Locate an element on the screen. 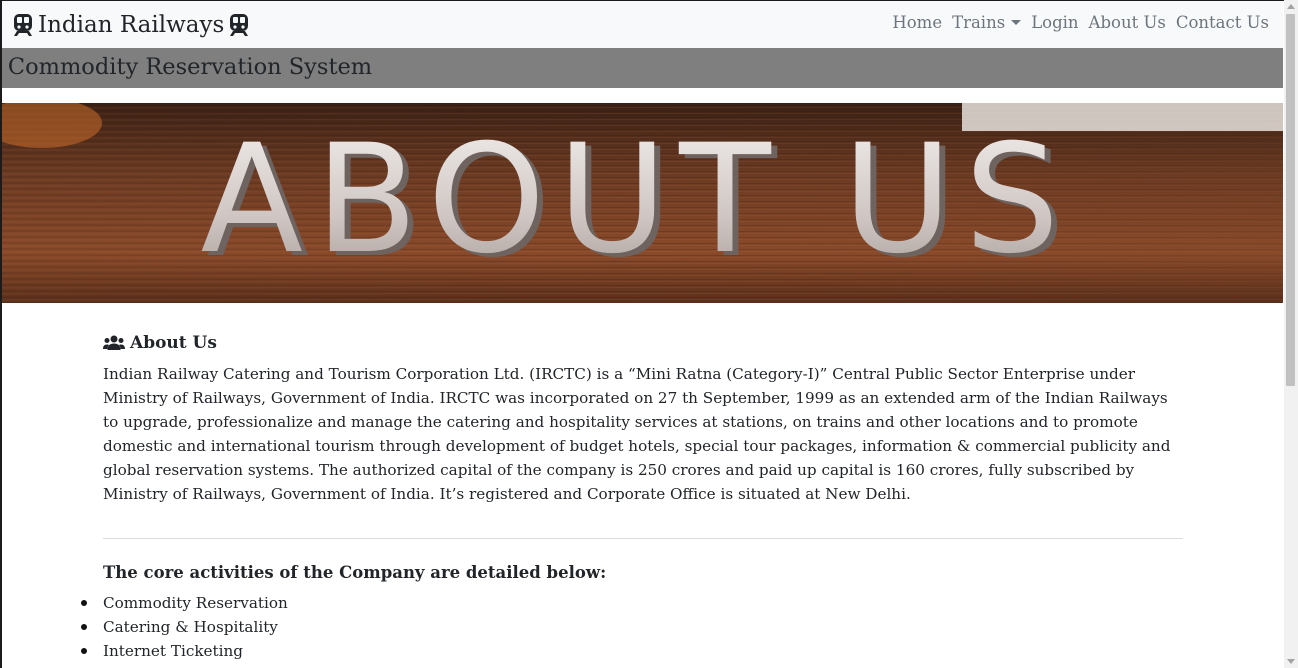 This screenshot has width=1298, height=668. scroll-down-icon is located at coordinates (1291, 661).